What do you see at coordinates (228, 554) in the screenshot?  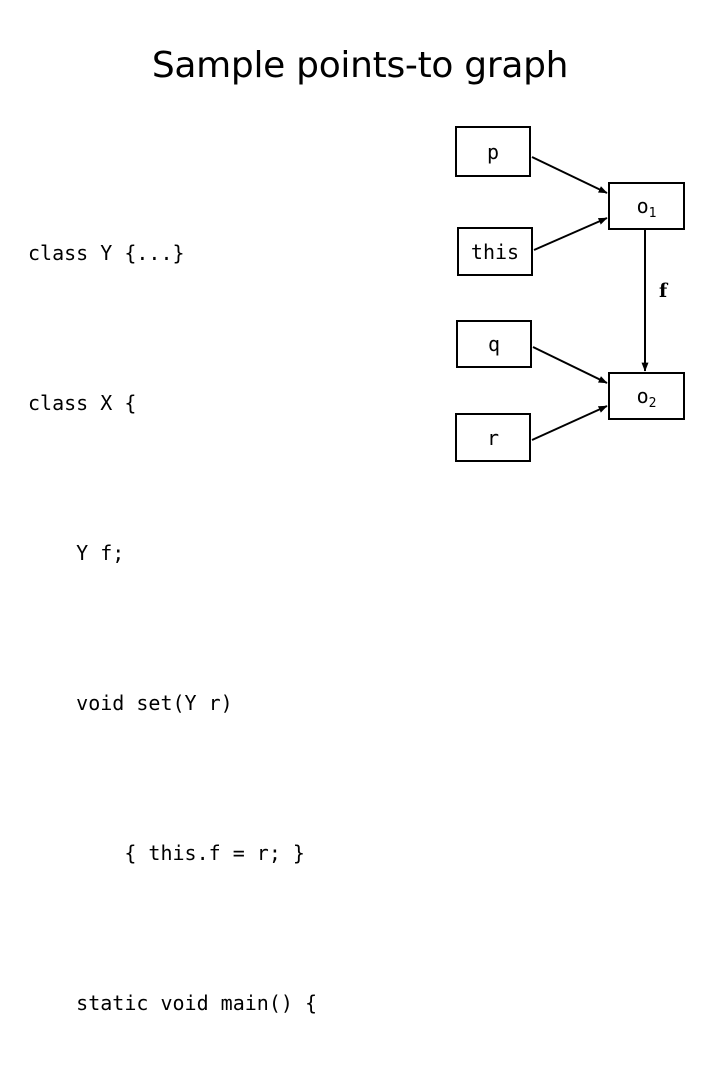 I see `code-line: Y f;` at bounding box center [228, 554].